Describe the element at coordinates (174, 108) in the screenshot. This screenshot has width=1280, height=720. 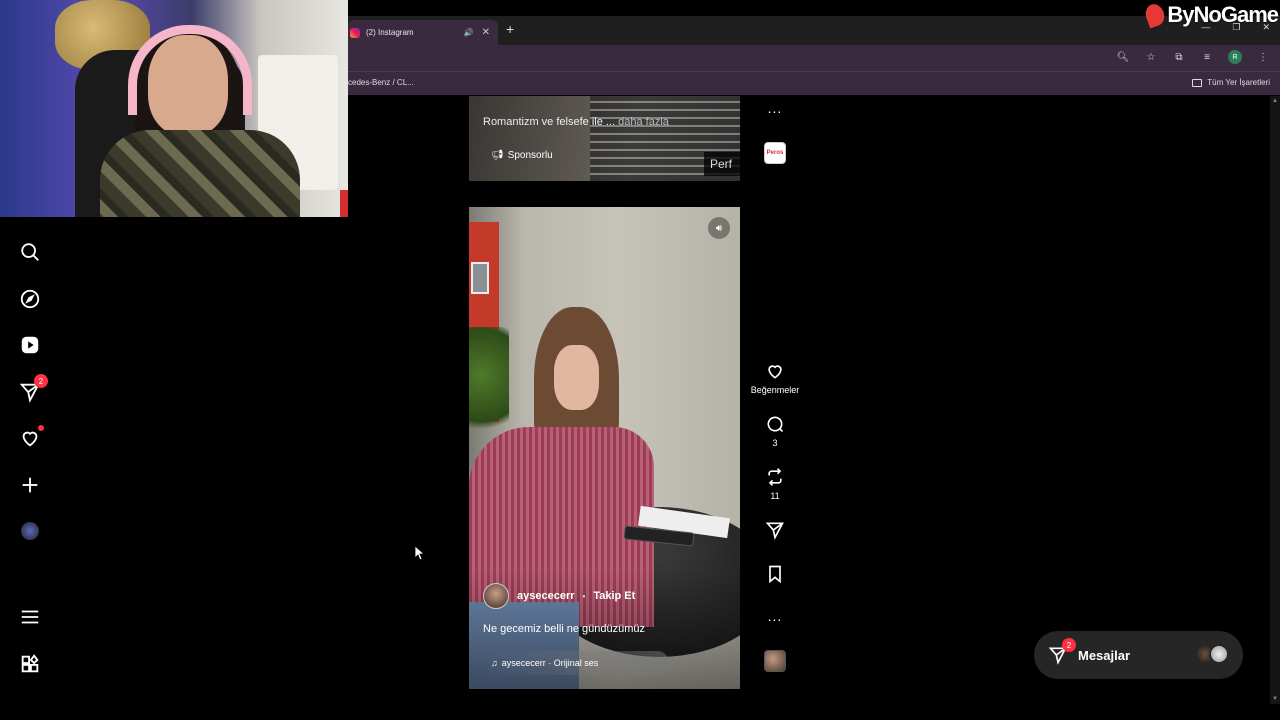
I see `webcam-overlay` at that location.